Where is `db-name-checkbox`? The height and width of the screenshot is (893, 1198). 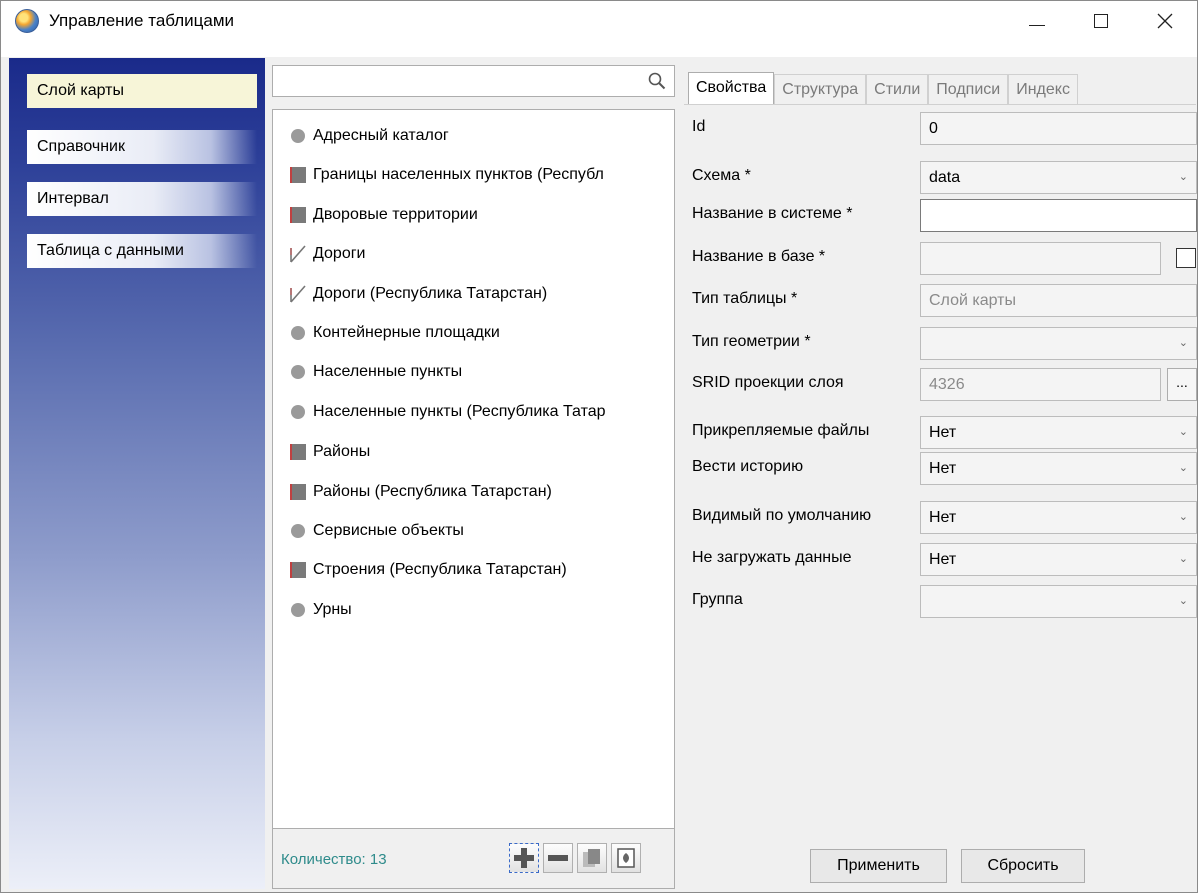
db-name-checkbox is located at coordinates (1186, 258).